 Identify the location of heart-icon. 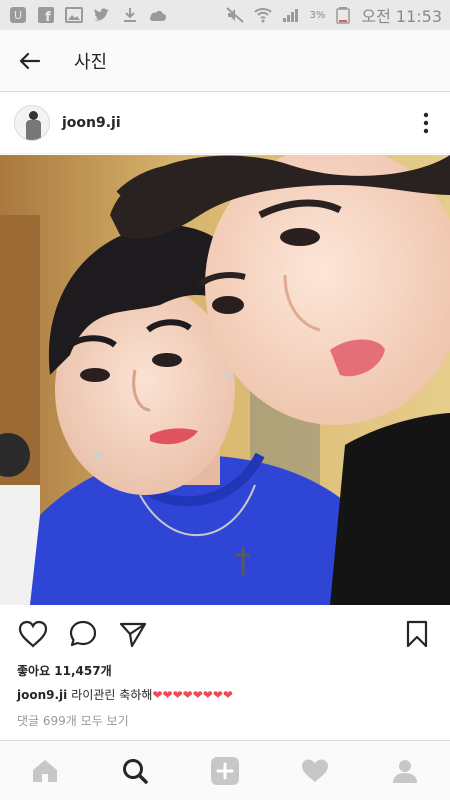
(33, 634).